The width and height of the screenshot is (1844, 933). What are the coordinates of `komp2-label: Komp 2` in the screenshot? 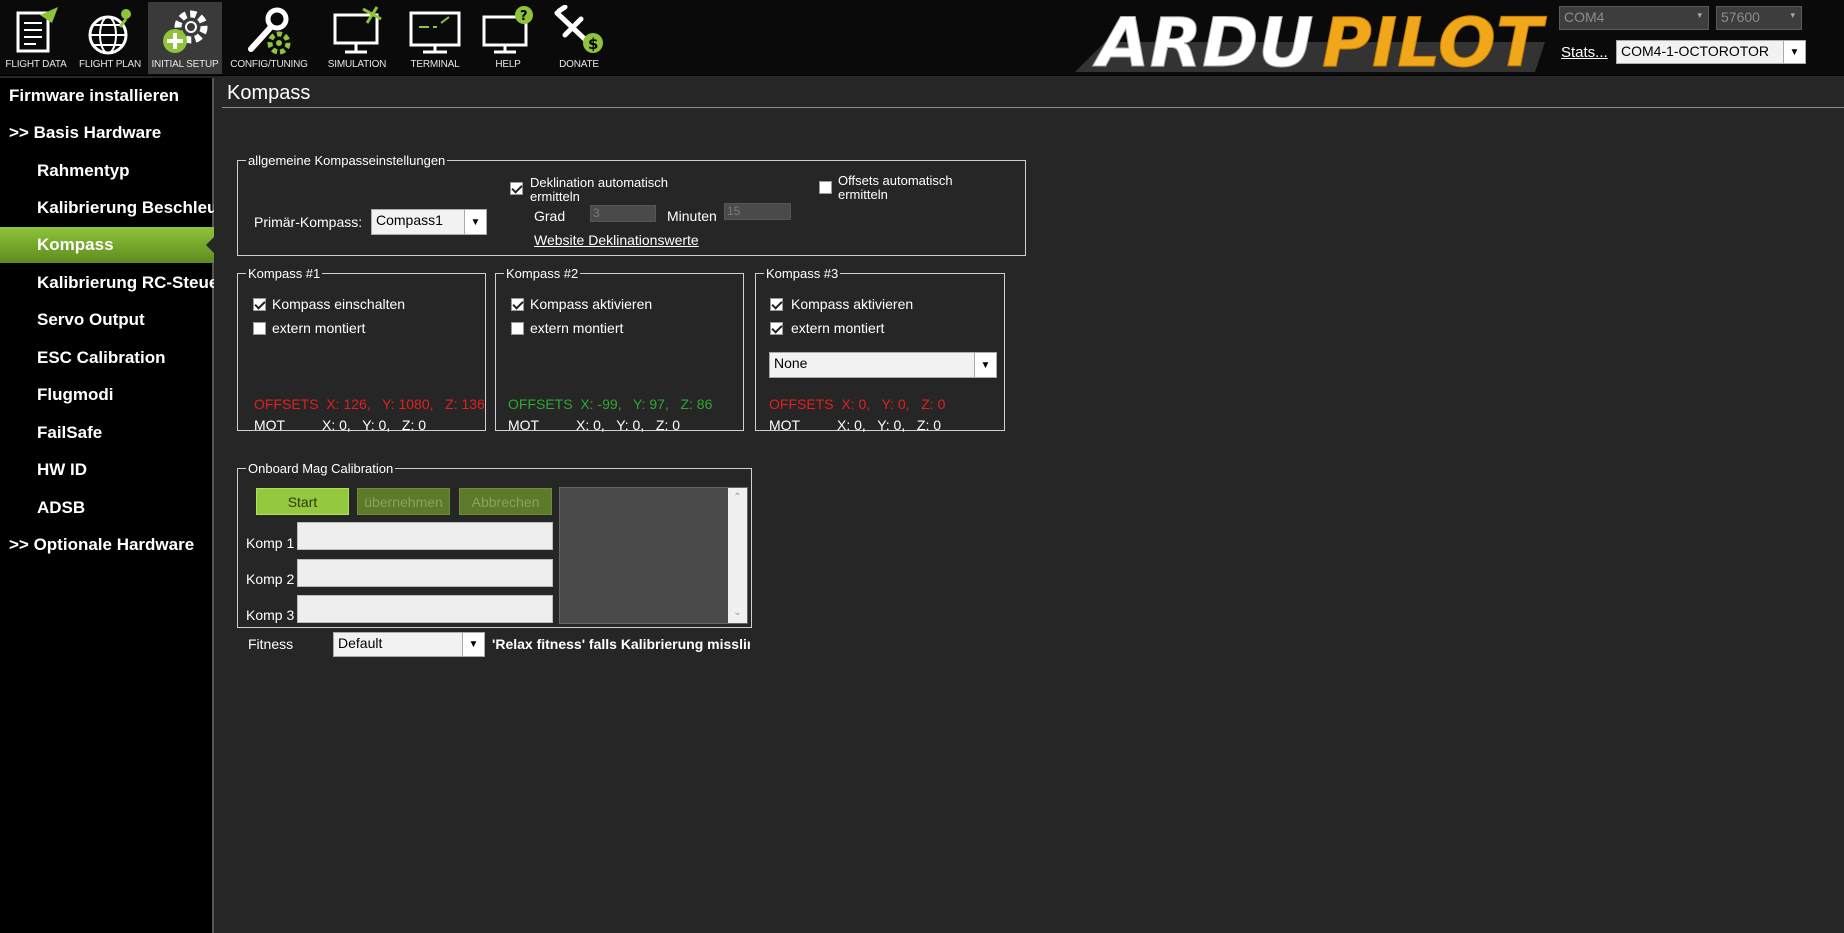 It's located at (270, 579).